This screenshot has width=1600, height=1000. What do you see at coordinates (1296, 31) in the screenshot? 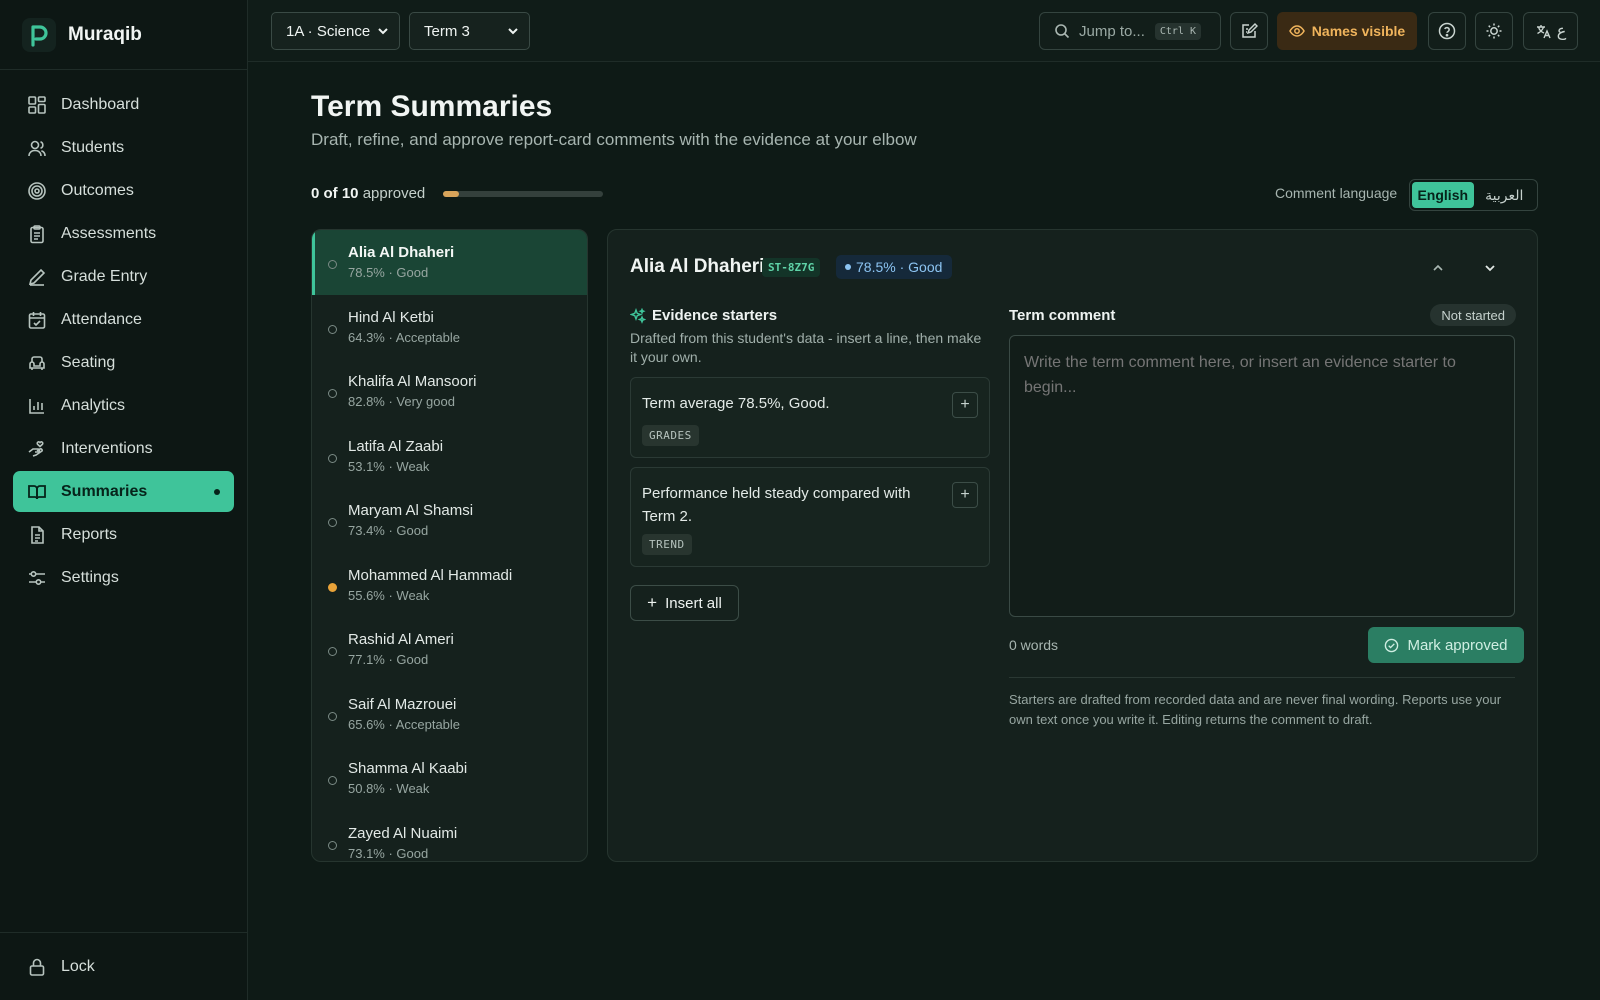
I see `eye-icon` at bounding box center [1296, 31].